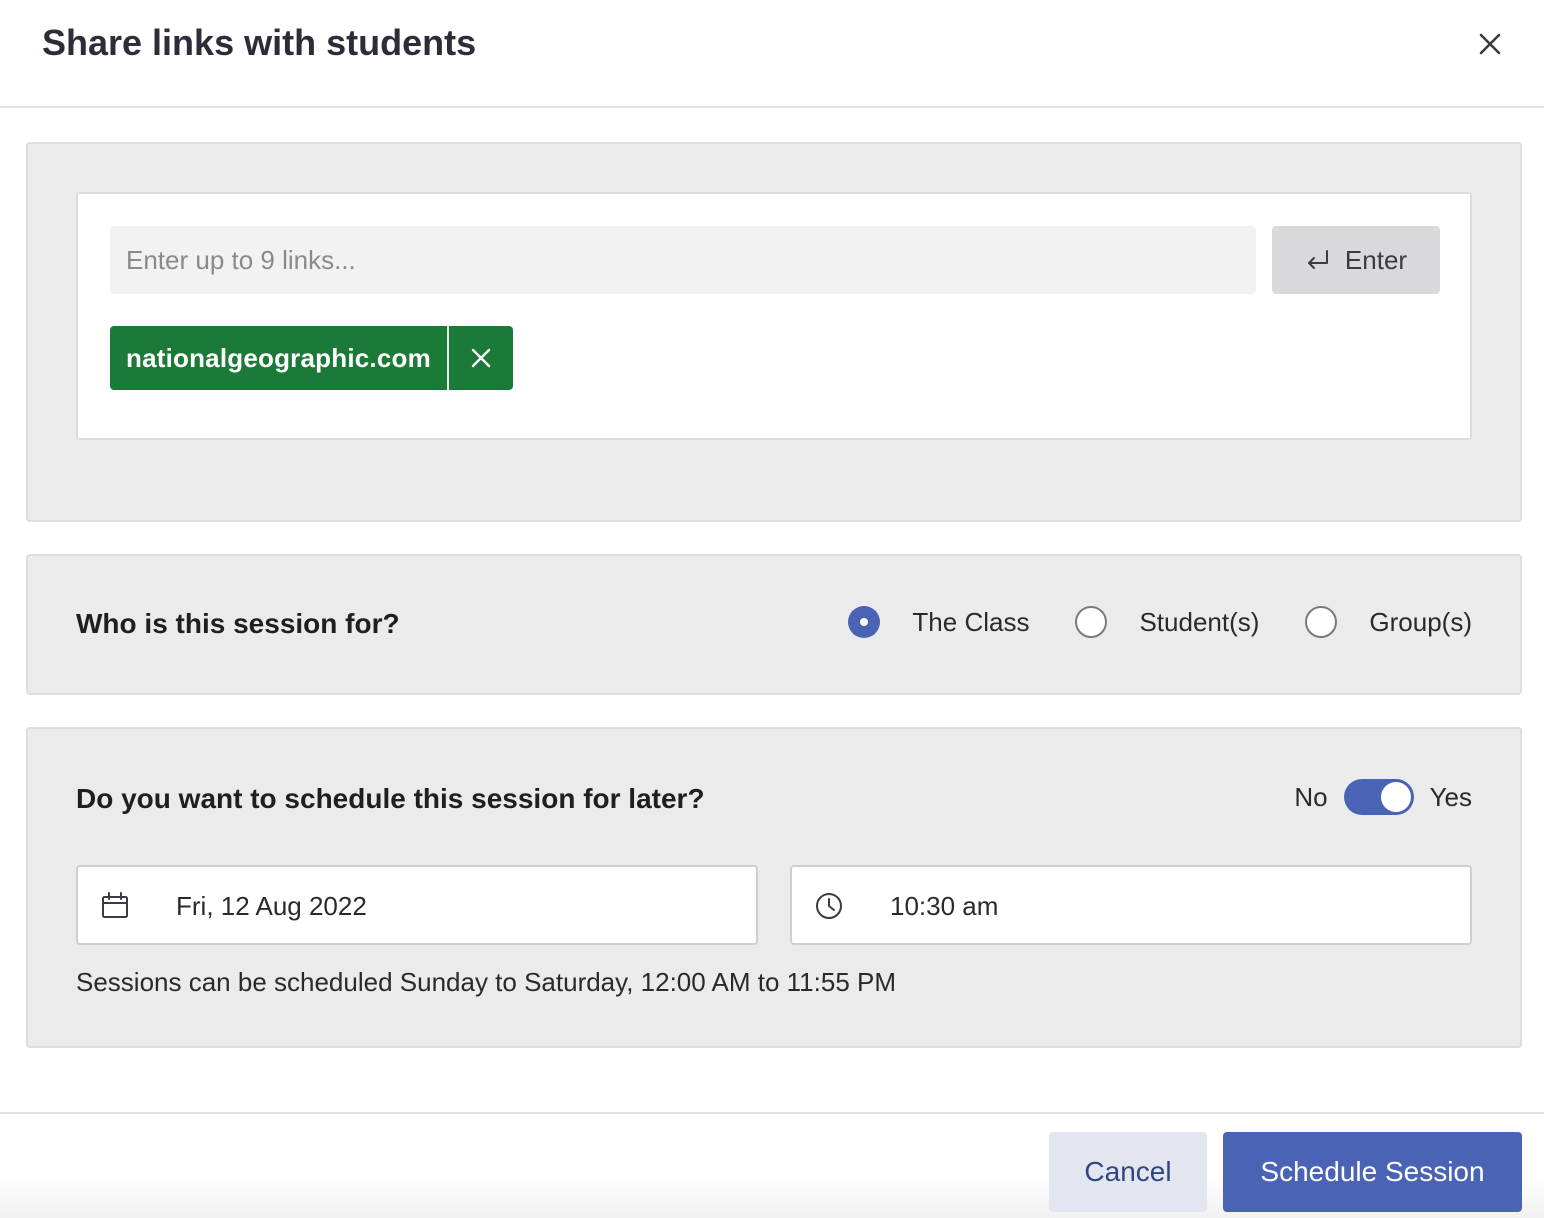 This screenshot has width=1544, height=1218. I want to click on audience-radio-group: The Class Student(s) Group(s), so click(1160, 622).